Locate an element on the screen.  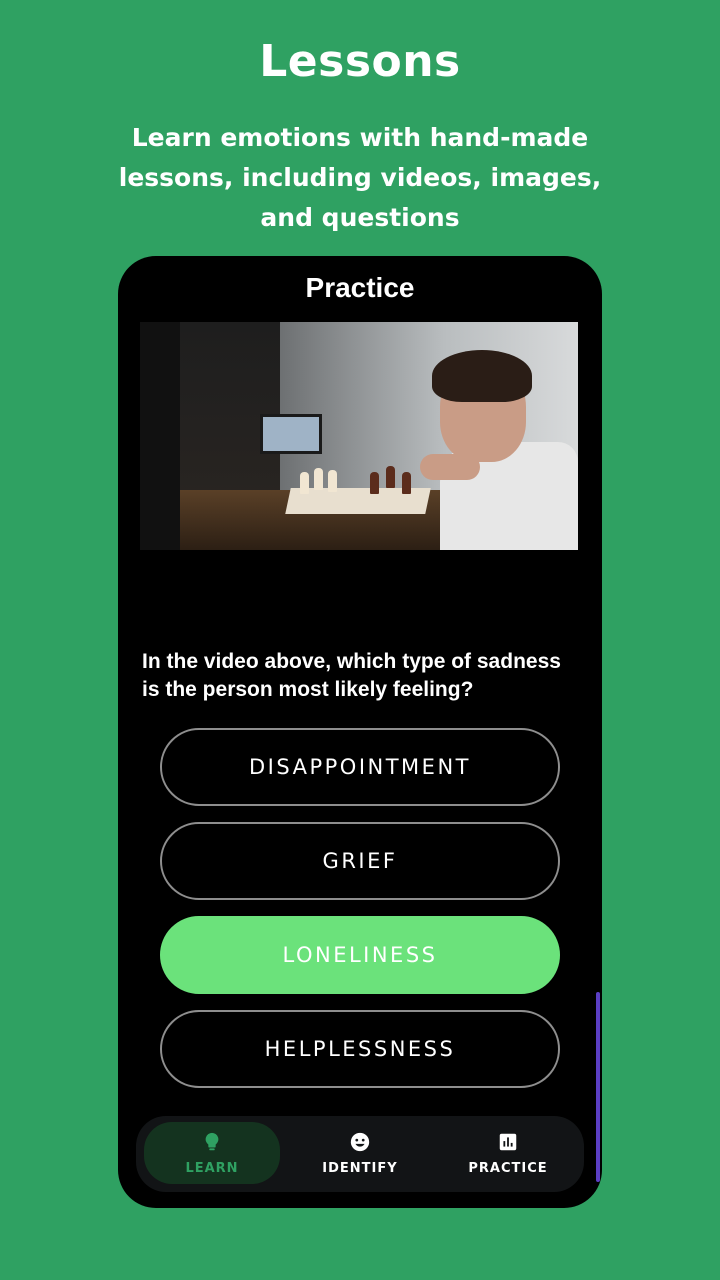
nav-label: LEARN is located at coordinates (212, 1168).